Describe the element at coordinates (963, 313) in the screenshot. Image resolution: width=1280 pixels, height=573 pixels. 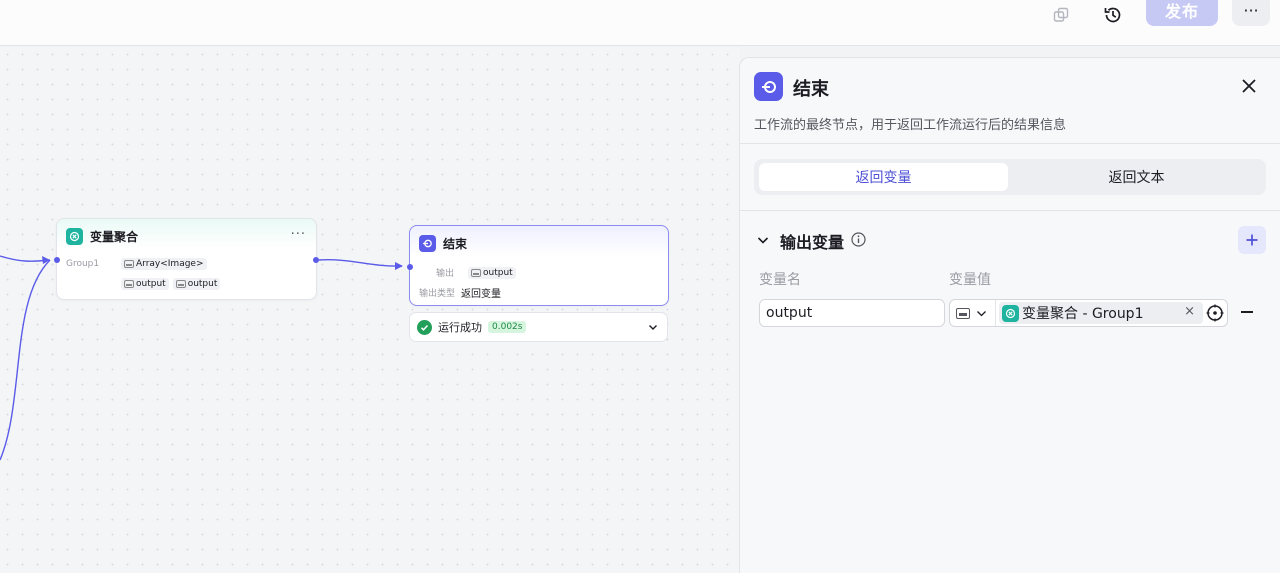
I see `reference-type-icon` at that location.